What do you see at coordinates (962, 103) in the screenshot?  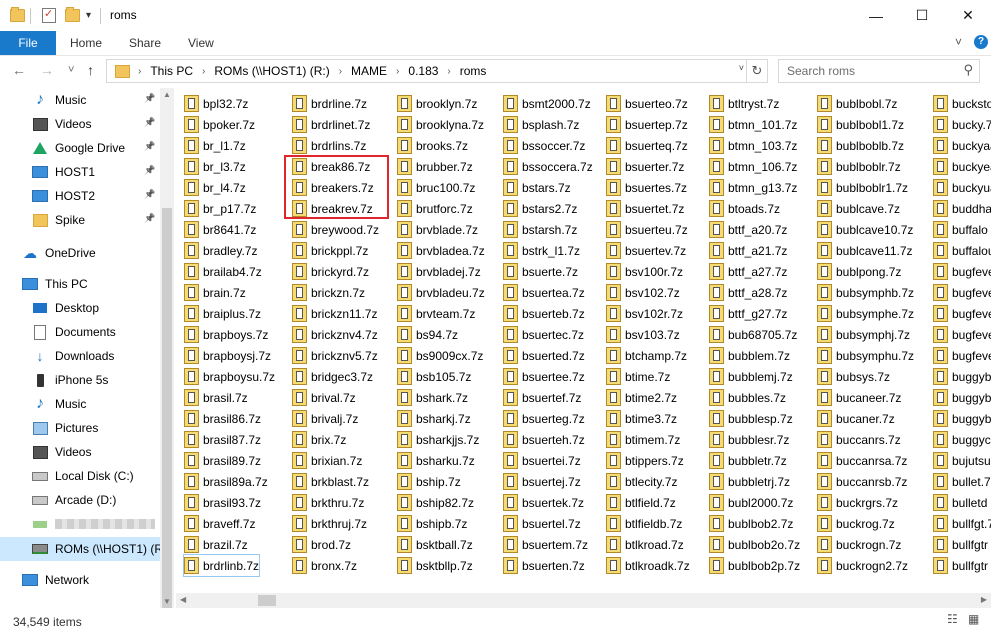 I see `file-item: buckstop` at bounding box center [962, 103].